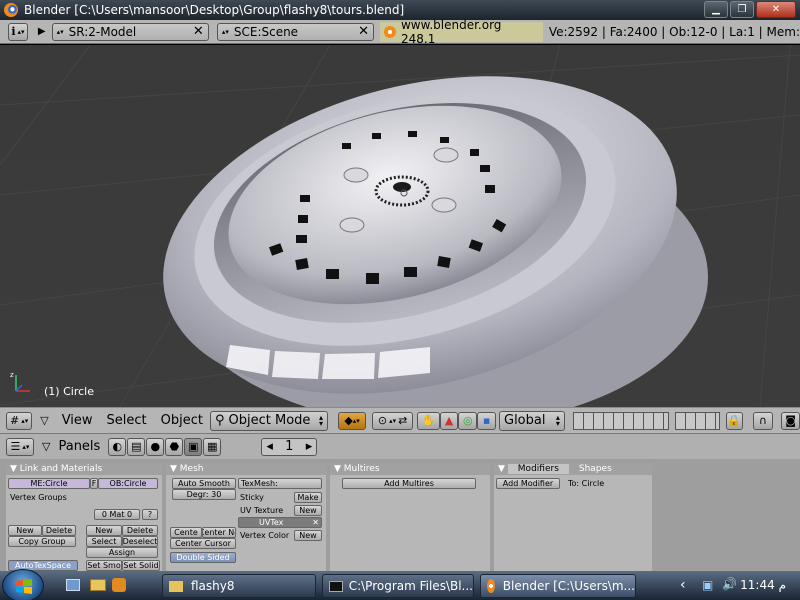  I want to click on maximize-button: ❐, so click(742, 9).